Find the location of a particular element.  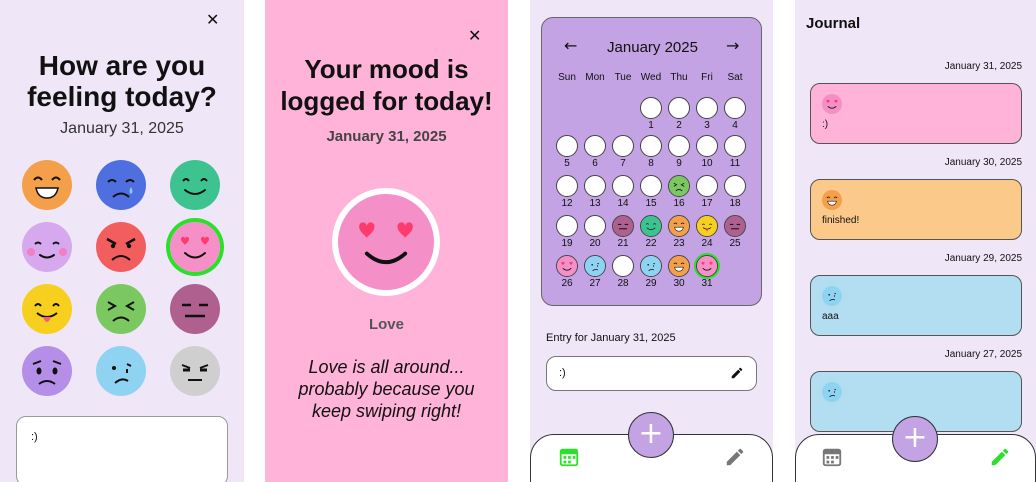

blushing-face-icon is located at coordinates (47, 247).